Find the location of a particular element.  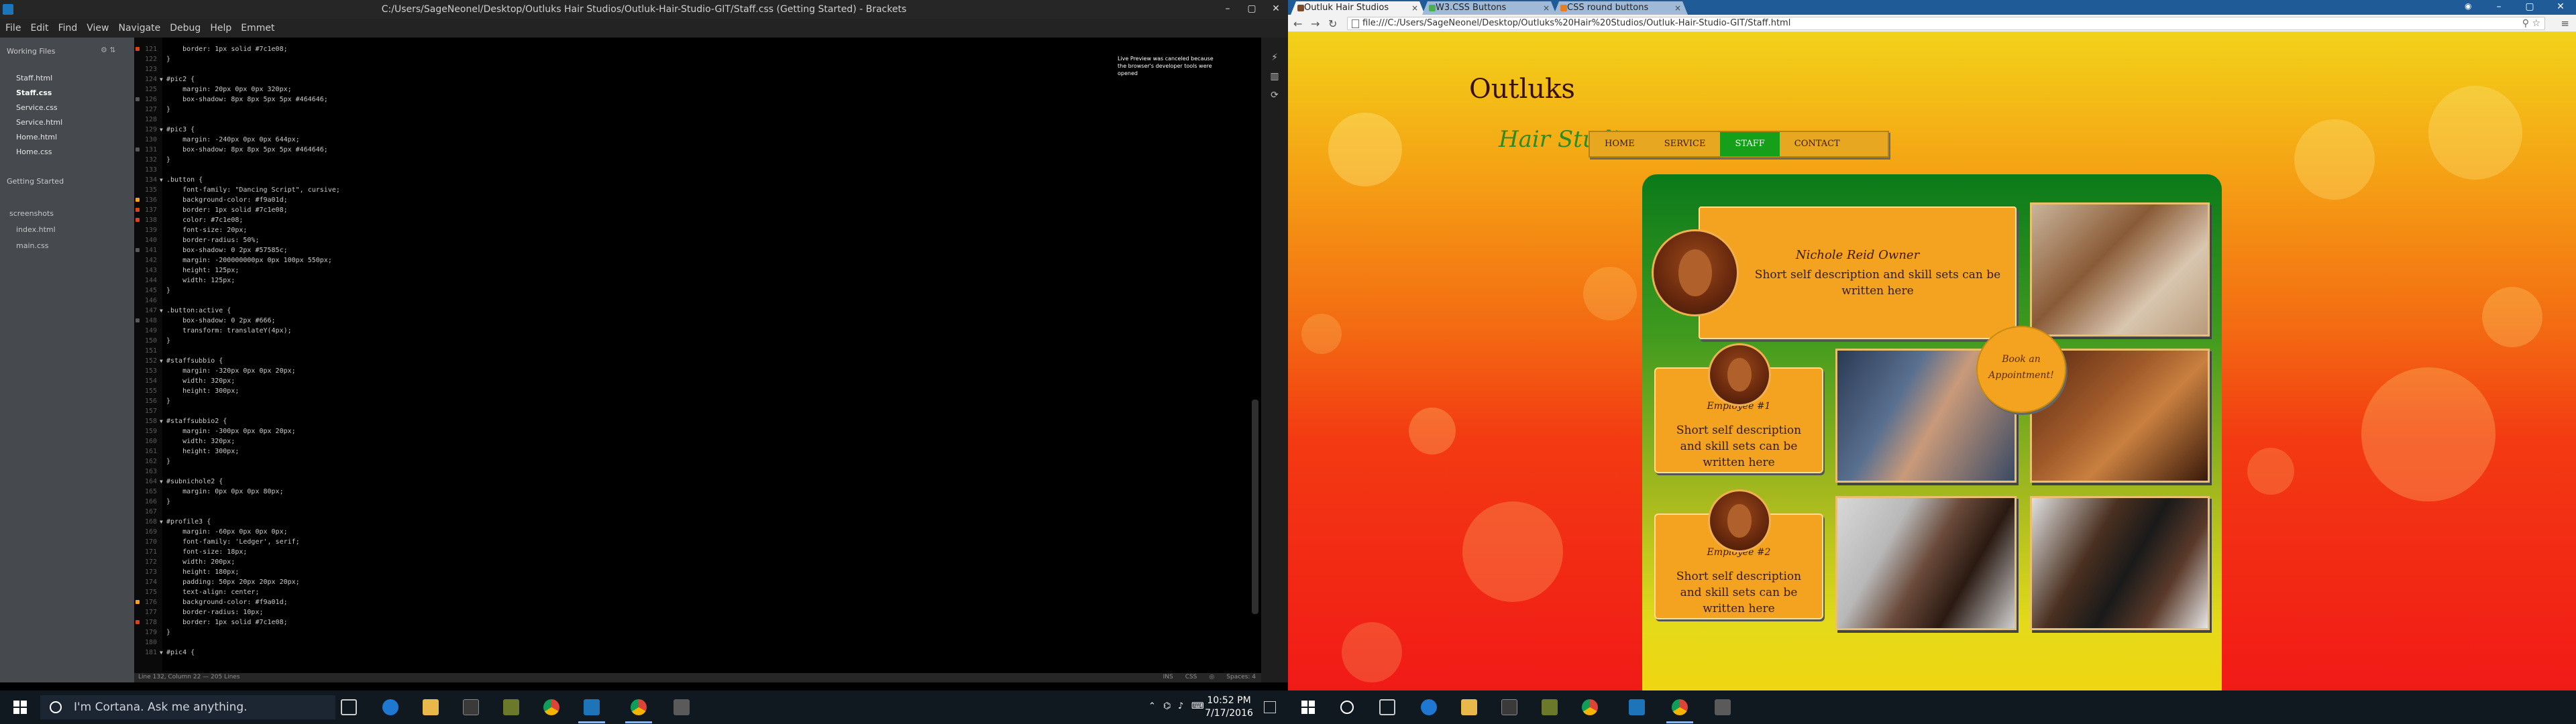

working-file-item: Staff.css is located at coordinates (34, 92).